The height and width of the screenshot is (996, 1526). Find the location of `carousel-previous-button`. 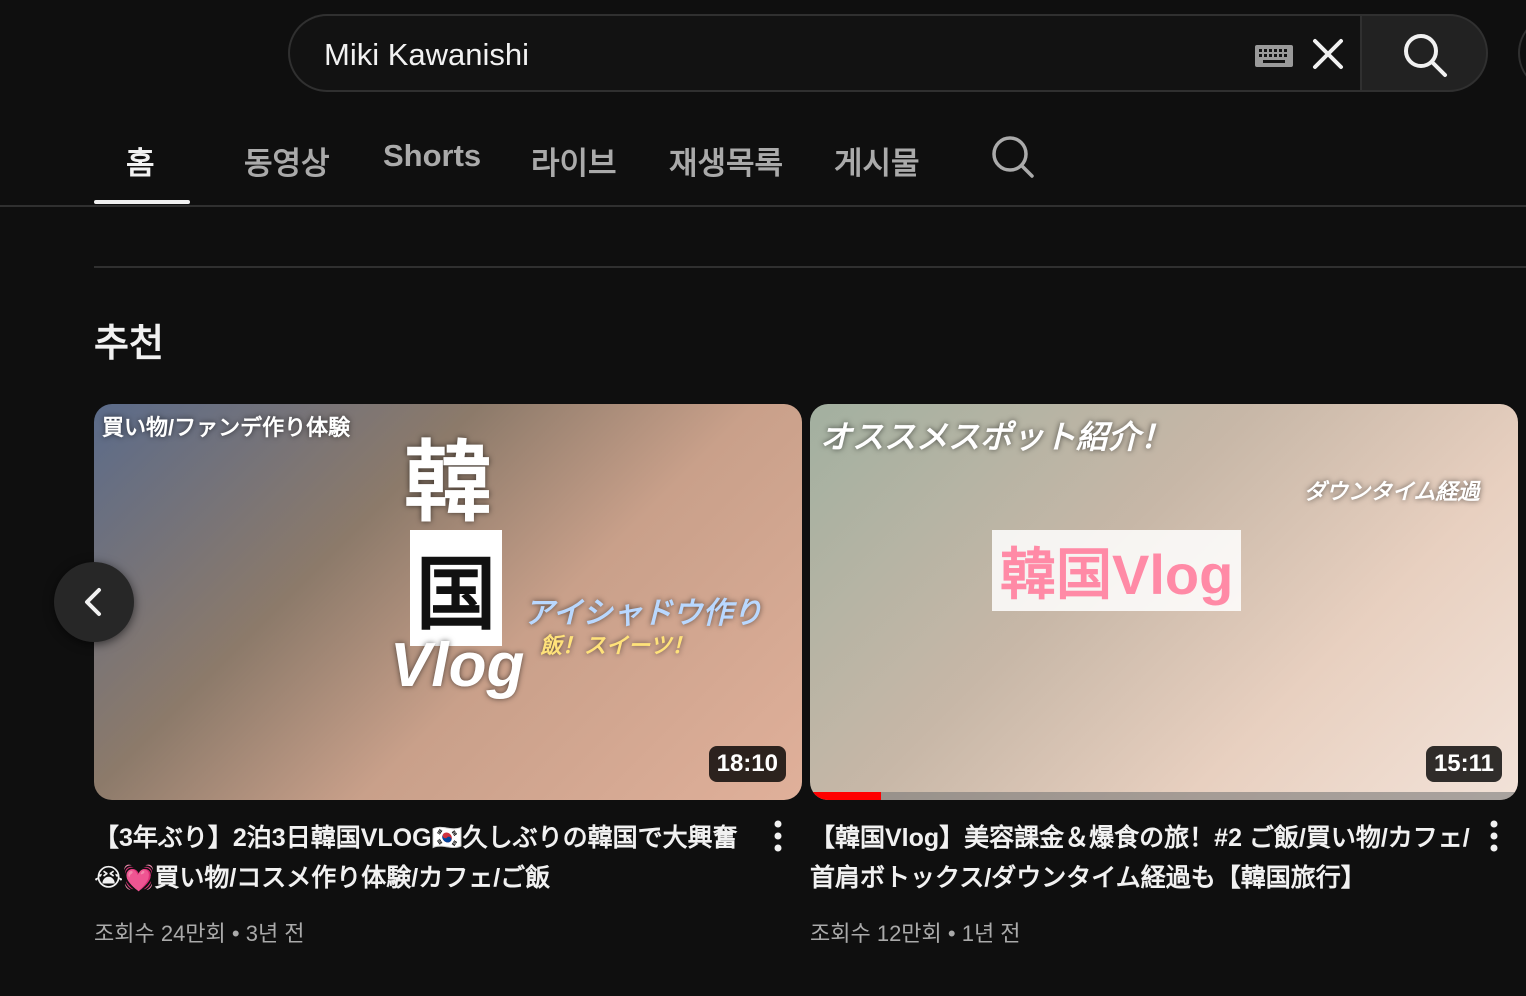

carousel-previous-button is located at coordinates (94, 602).